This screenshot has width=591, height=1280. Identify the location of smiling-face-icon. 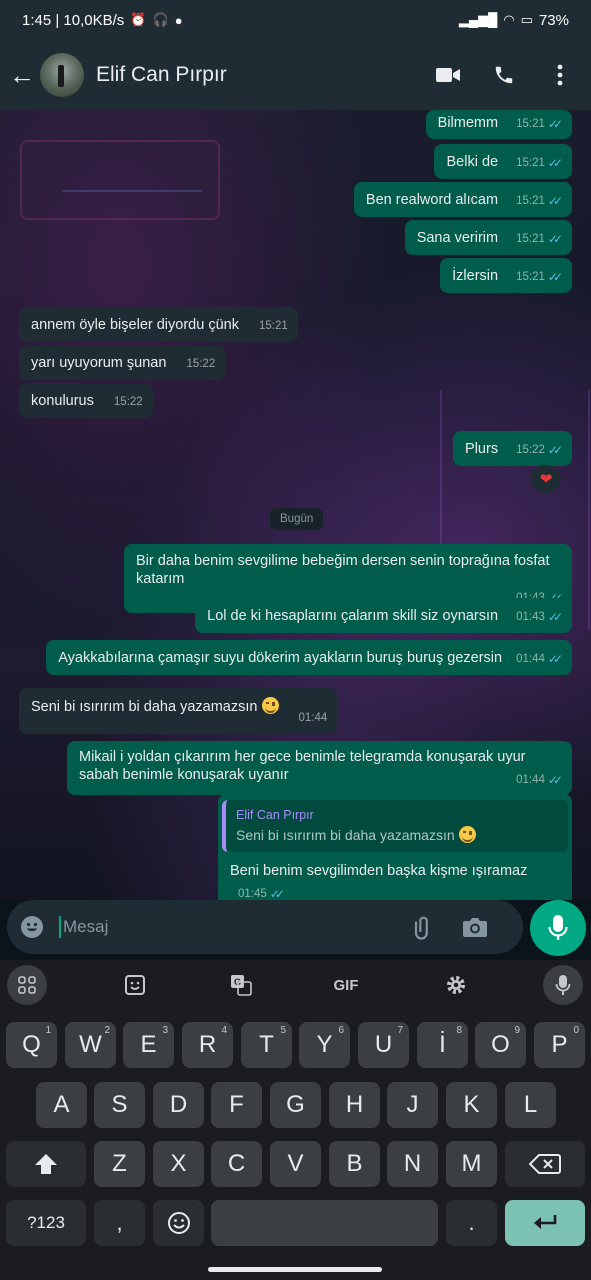
(270, 705).